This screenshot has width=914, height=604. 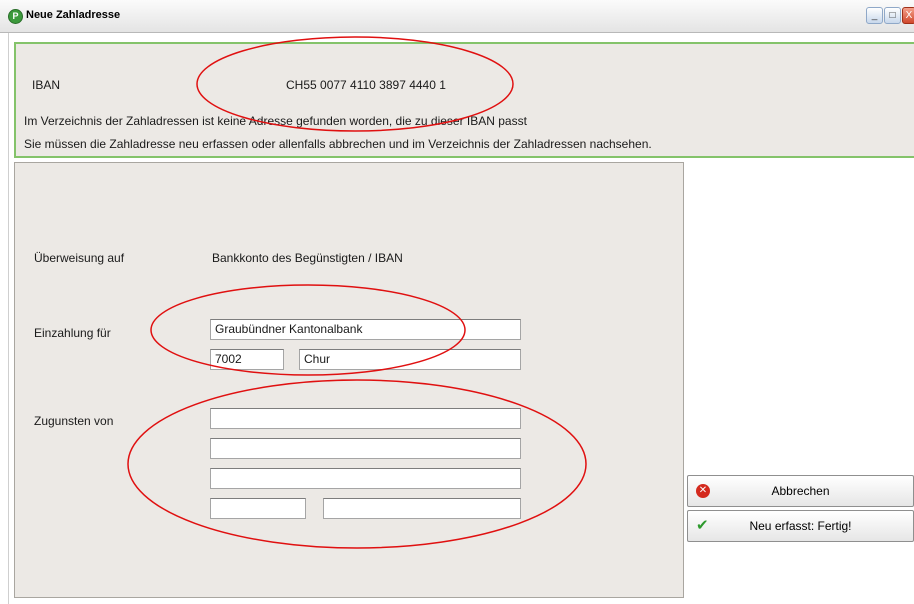 What do you see at coordinates (79, 258) in the screenshot?
I see `ueberweisung-label: Überweisung auf` at bounding box center [79, 258].